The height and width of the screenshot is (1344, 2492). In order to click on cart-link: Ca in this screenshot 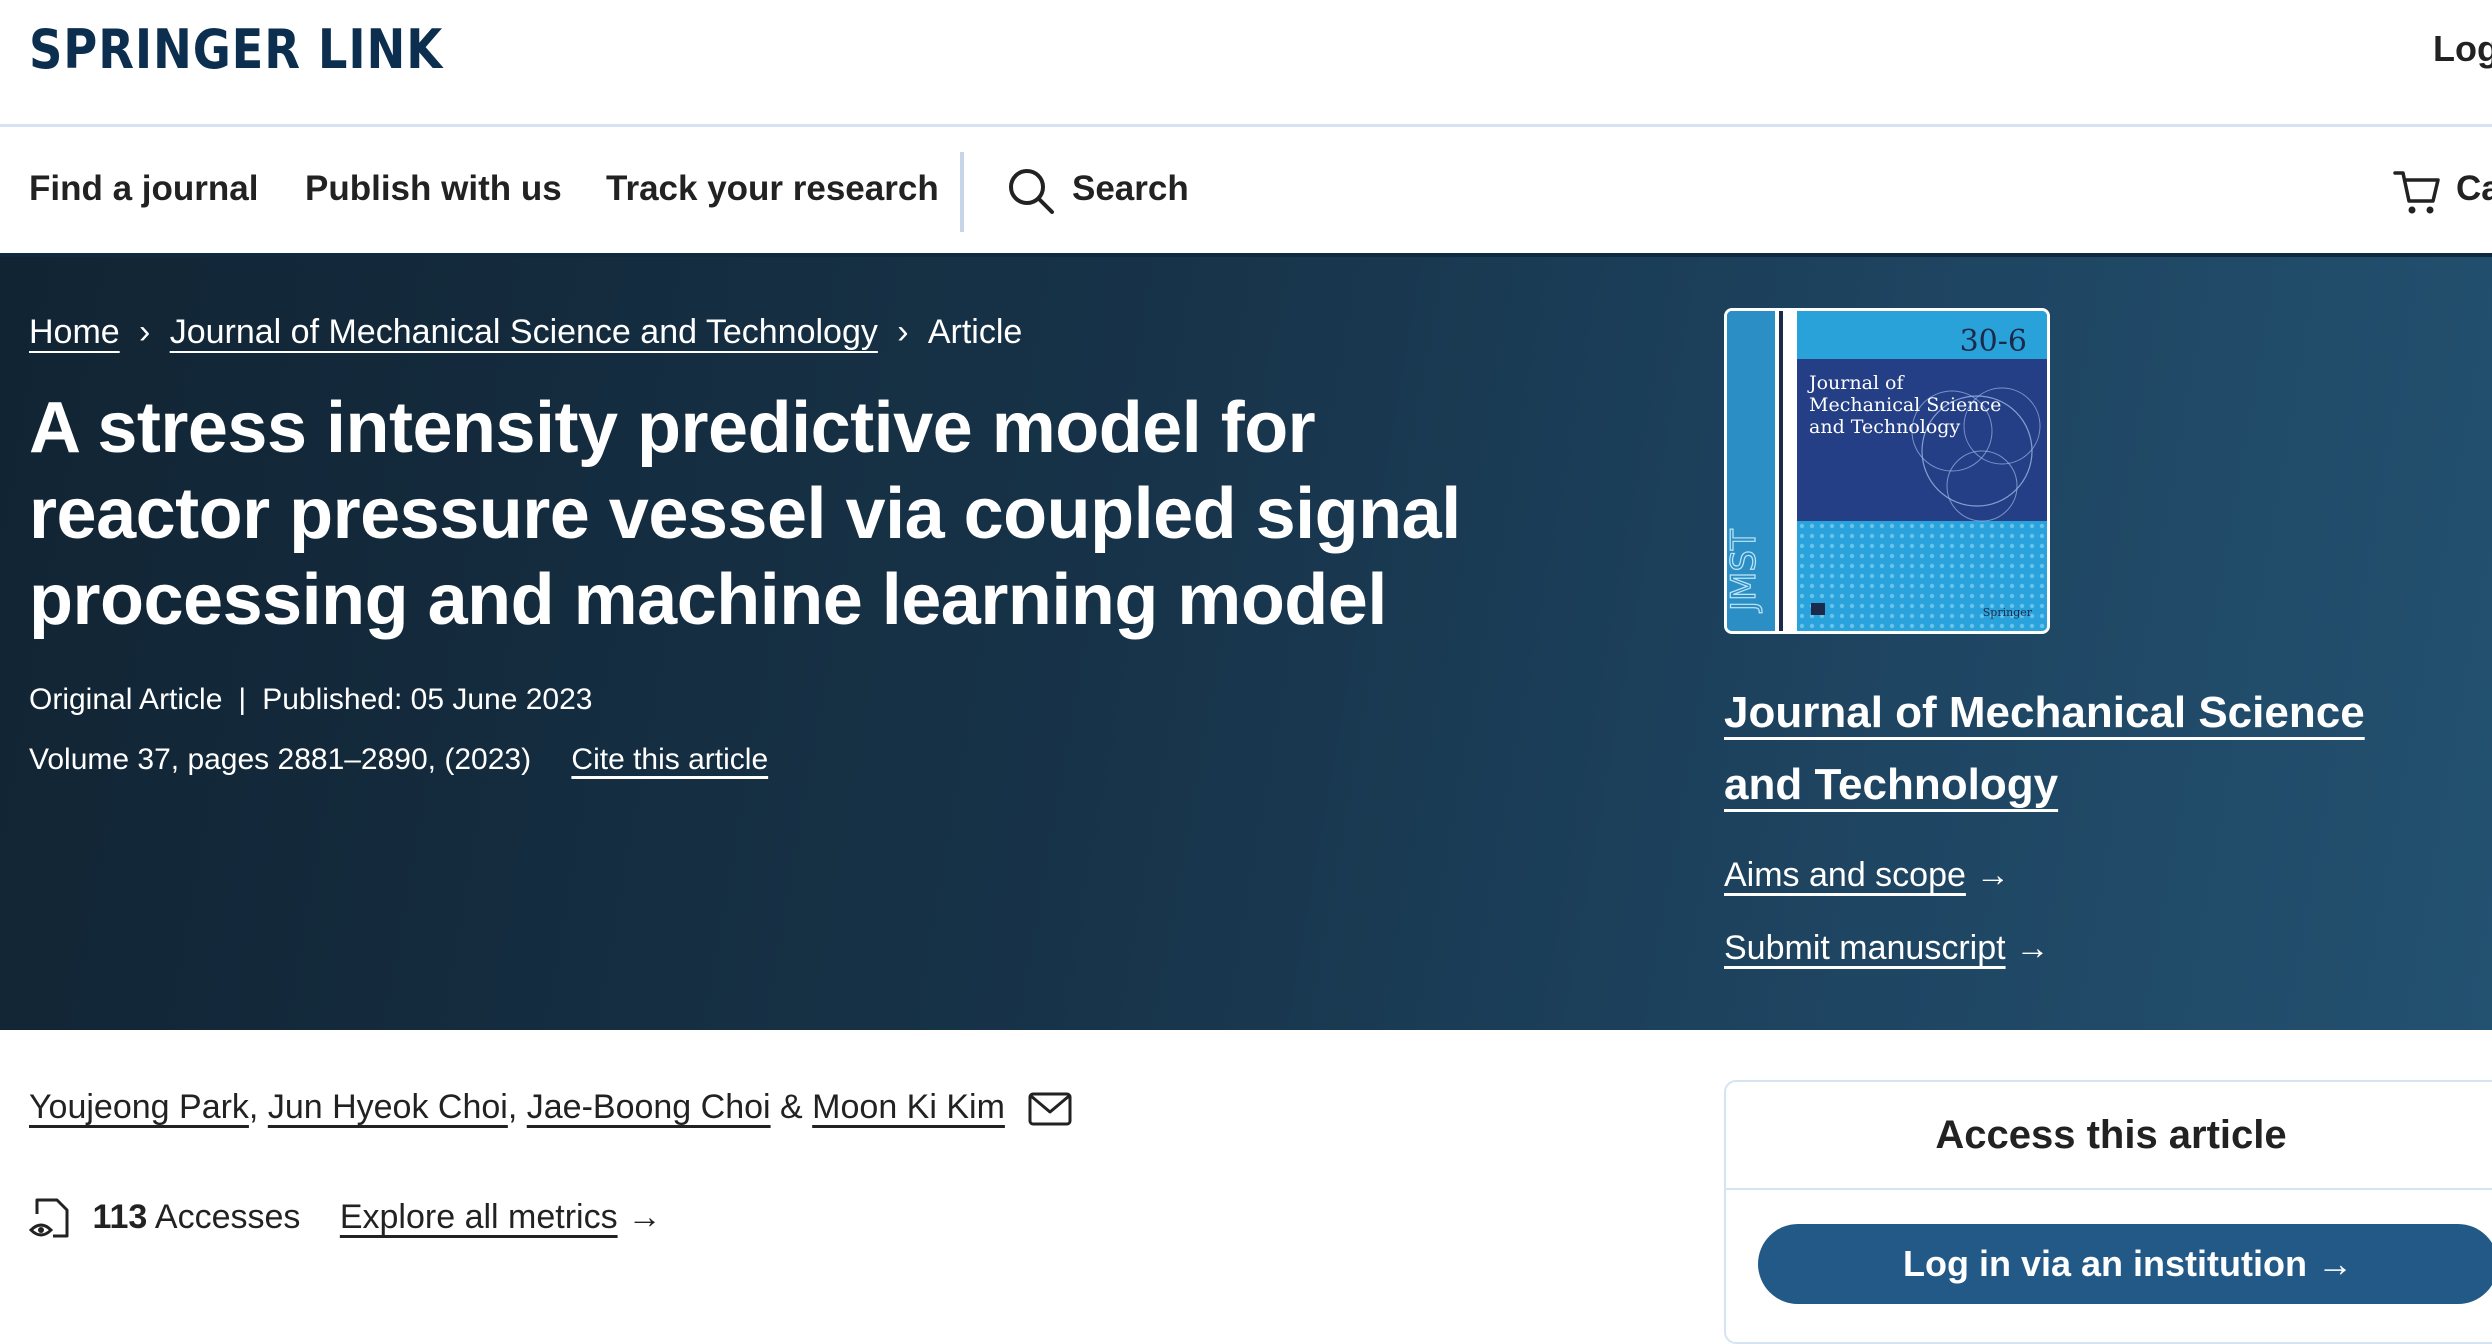, I will do `click(2474, 189)`.